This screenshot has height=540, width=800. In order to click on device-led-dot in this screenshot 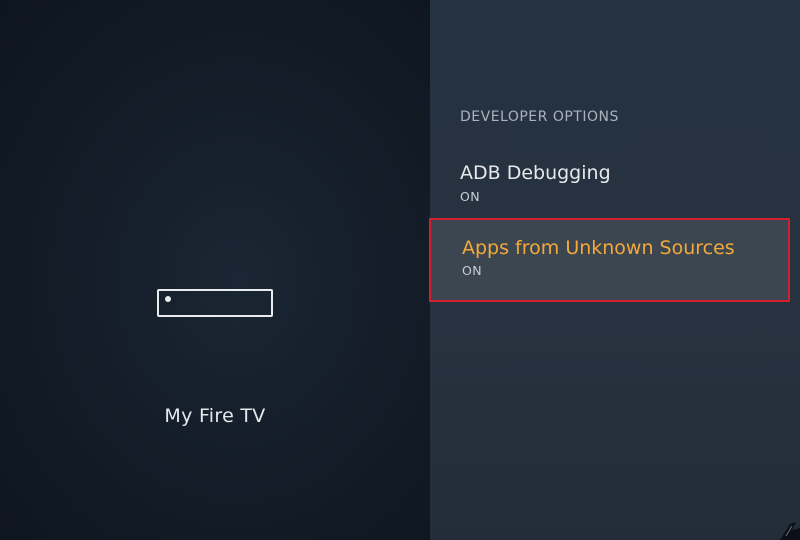, I will do `click(168, 299)`.